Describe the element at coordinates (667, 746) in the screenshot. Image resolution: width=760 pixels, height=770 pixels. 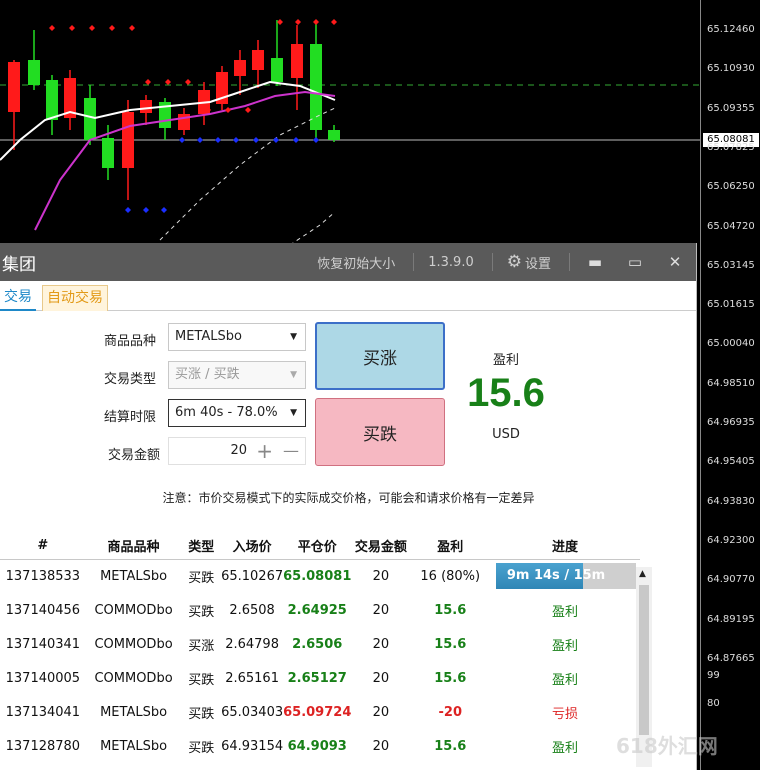
I see `watermark: 618外汇网` at that location.